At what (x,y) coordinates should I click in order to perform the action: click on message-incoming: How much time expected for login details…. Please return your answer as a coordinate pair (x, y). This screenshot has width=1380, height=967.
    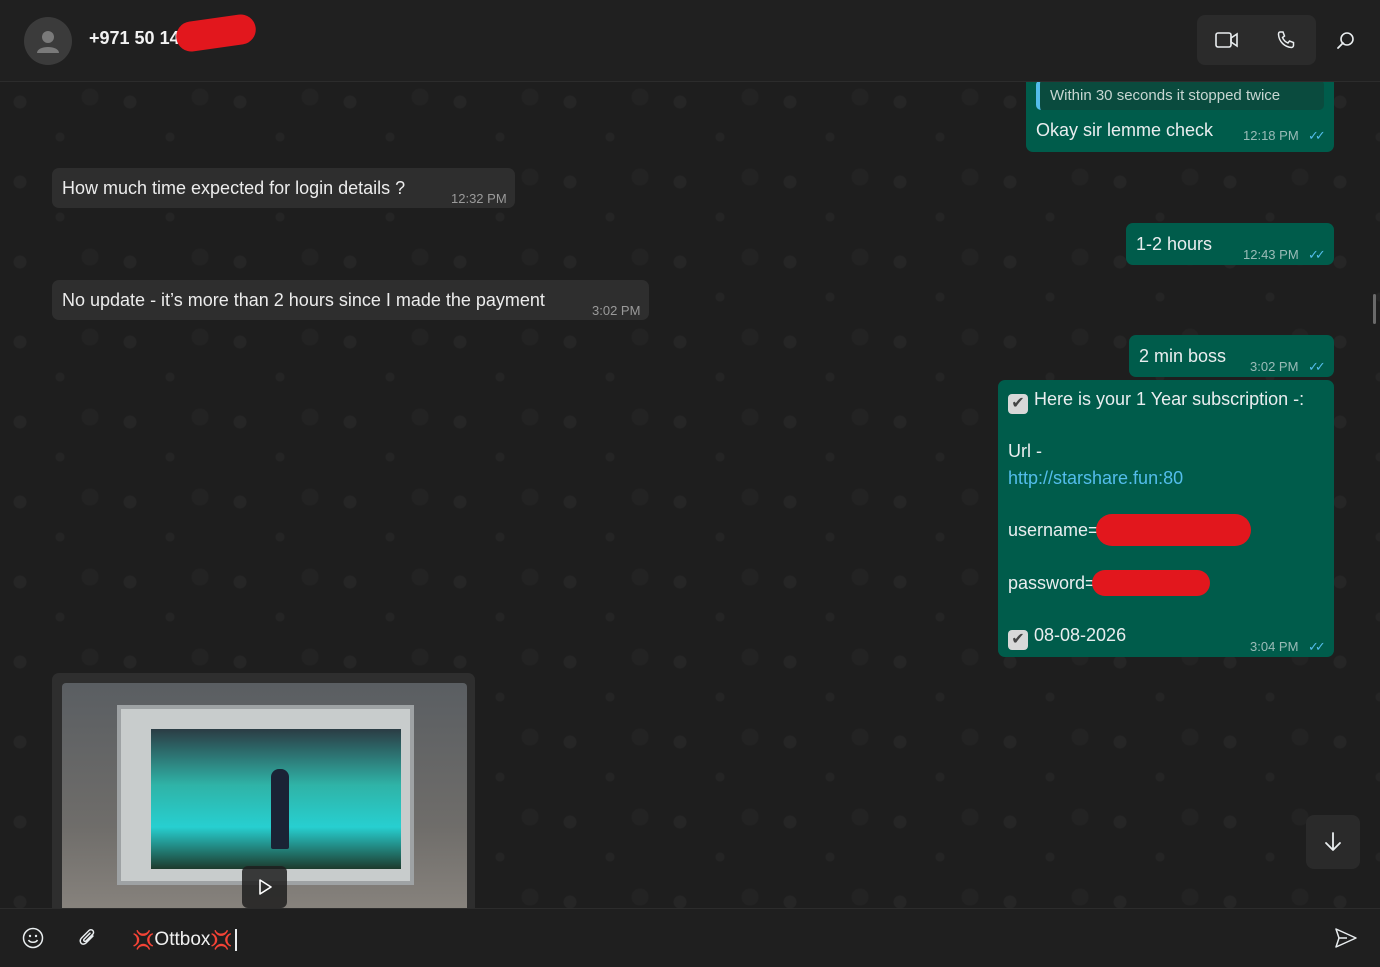
    Looking at the image, I should click on (283, 188).